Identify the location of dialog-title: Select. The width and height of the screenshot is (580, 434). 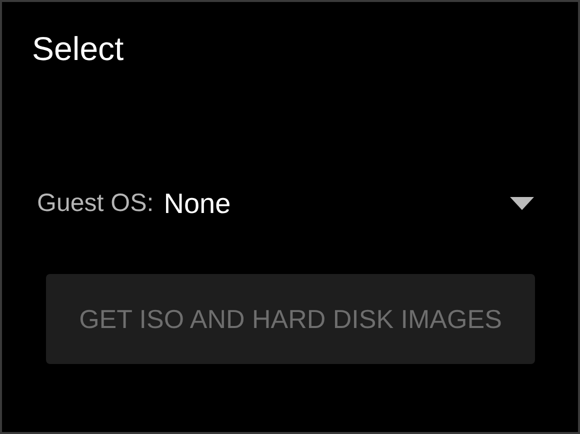
(78, 48).